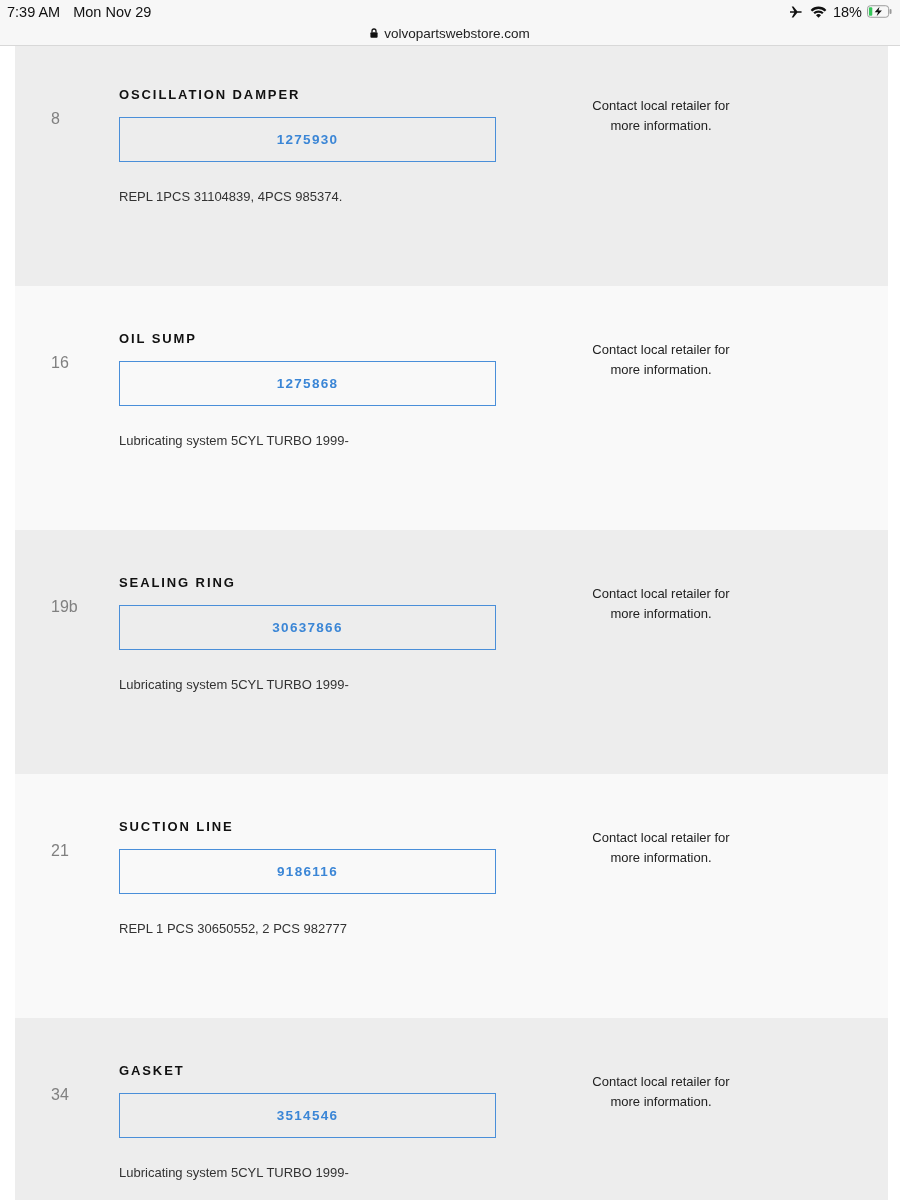  I want to click on wifi-icon, so click(818, 11).